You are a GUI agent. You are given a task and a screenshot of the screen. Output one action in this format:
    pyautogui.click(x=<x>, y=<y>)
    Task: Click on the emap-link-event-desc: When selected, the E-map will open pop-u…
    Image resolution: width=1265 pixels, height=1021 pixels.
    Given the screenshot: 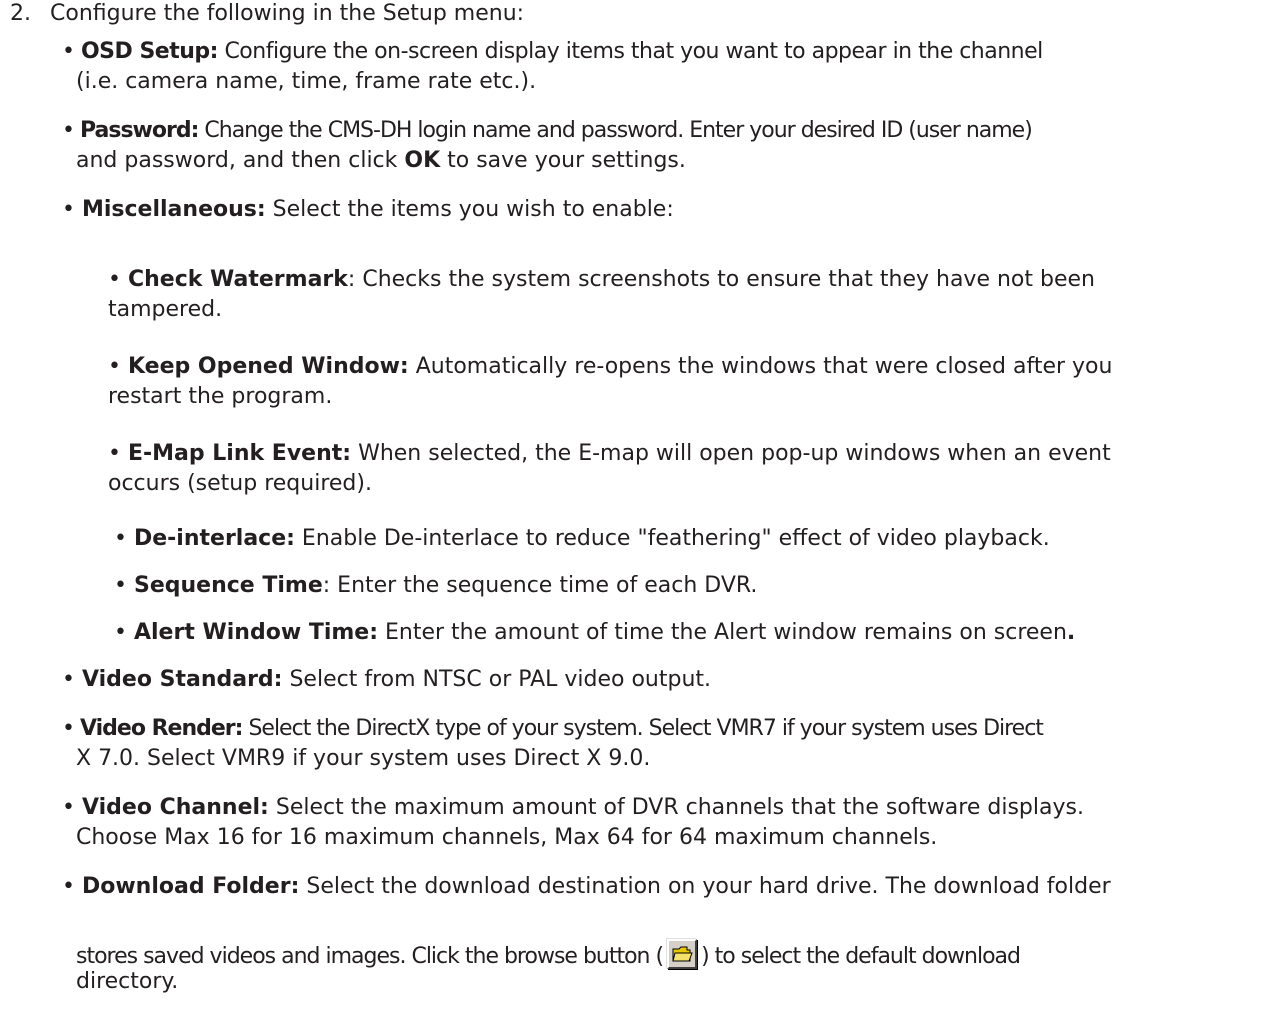 What is the action you would take?
    pyautogui.click(x=731, y=453)
    